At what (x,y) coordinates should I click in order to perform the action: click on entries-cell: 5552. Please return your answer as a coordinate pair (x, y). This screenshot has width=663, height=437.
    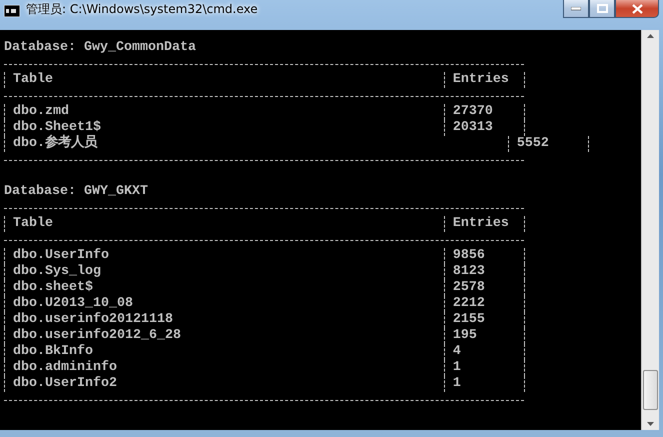
    Looking at the image, I should click on (548, 144).